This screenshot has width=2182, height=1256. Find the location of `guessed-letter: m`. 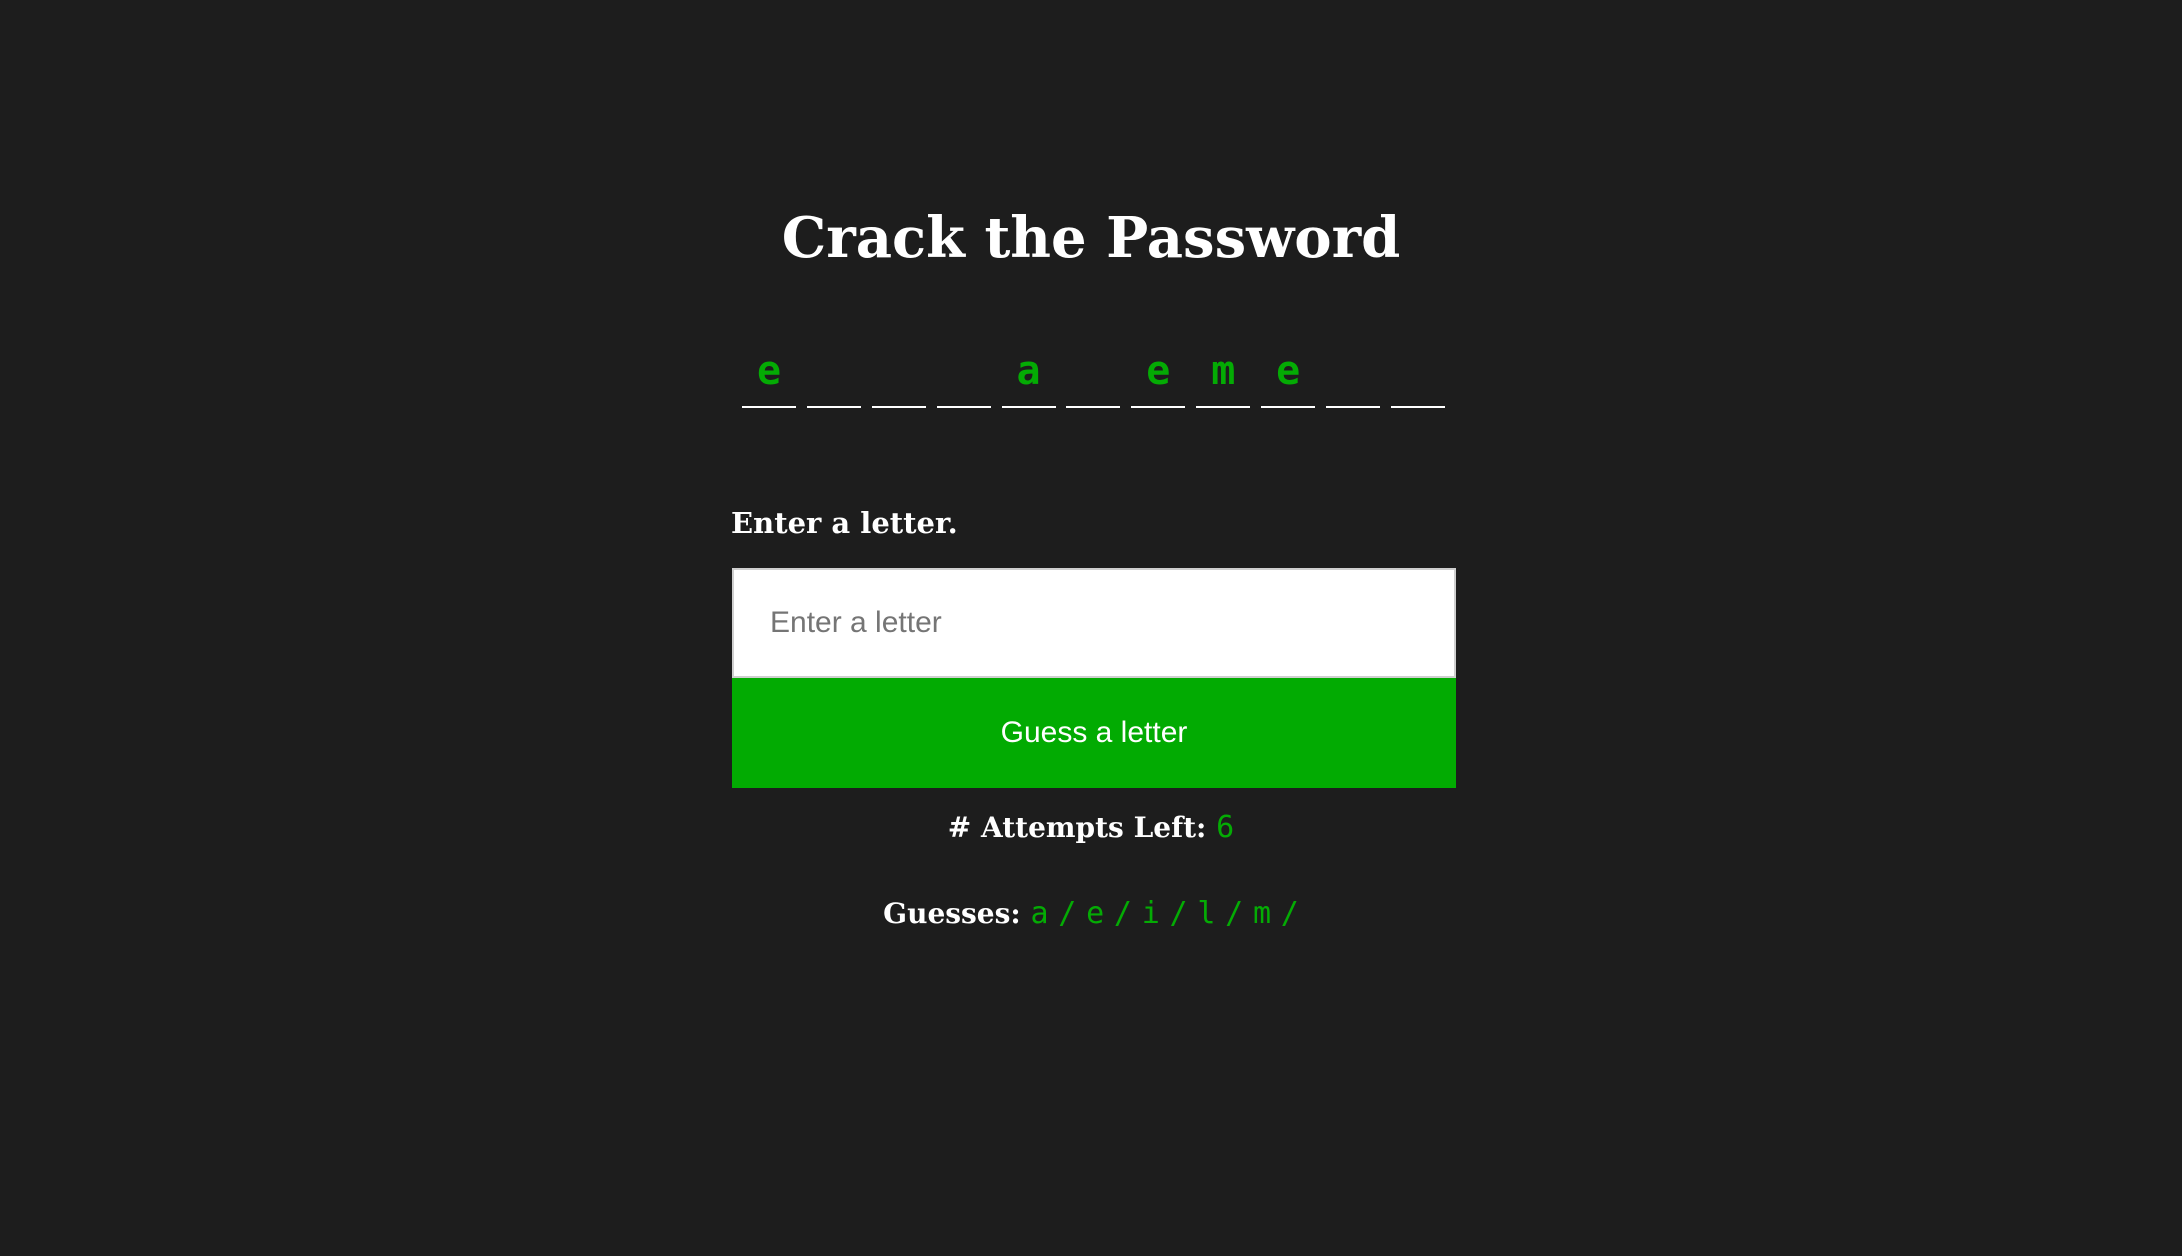

guessed-letter: m is located at coordinates (1262, 913).